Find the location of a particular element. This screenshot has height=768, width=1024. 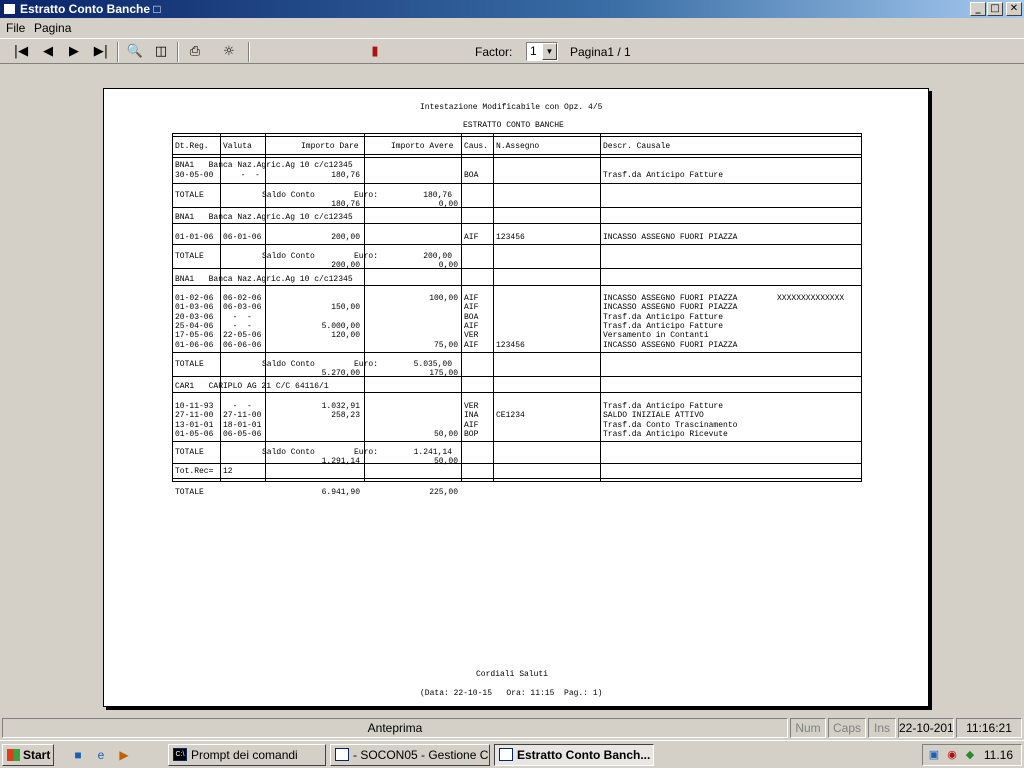

two-pages-icon: ◫ is located at coordinates (161, 52).